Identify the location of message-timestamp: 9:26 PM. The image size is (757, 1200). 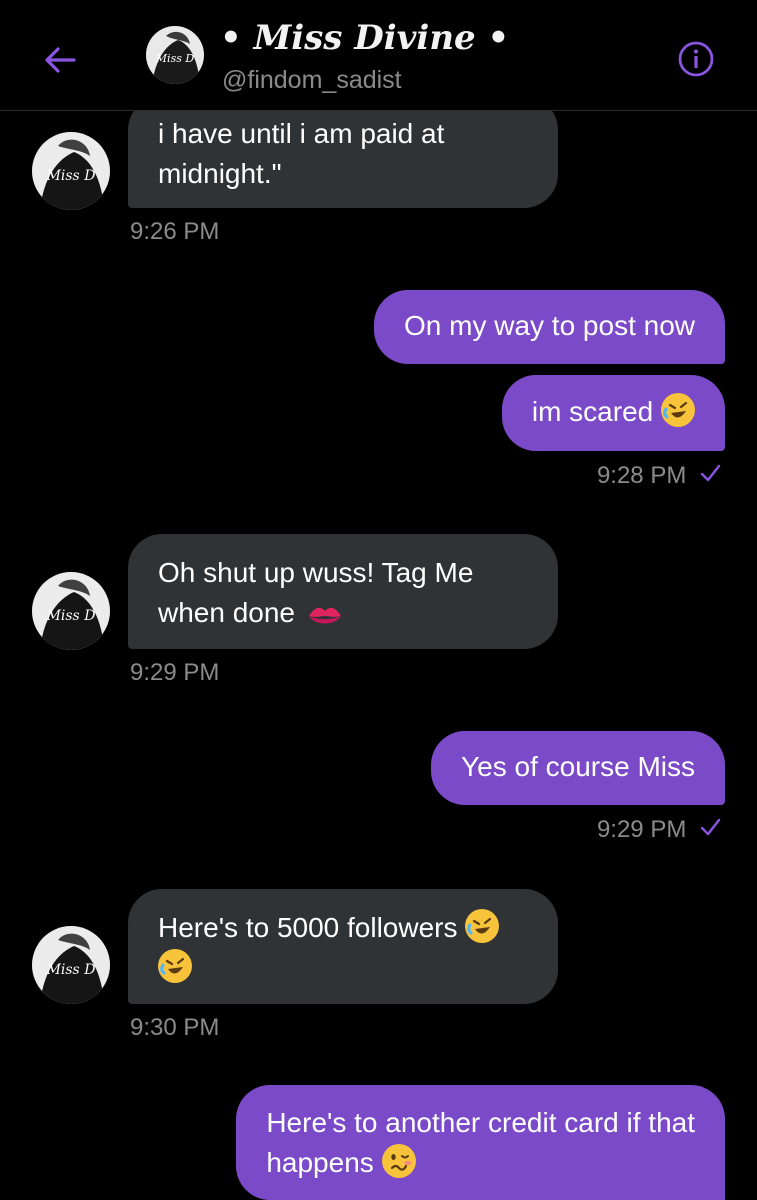
(175, 231).